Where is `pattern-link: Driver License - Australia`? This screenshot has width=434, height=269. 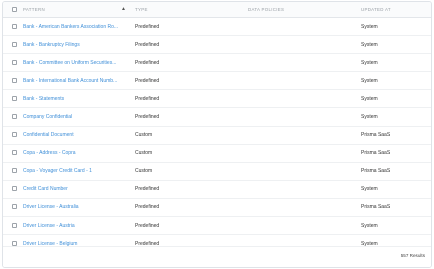 pattern-link: Driver License - Australia is located at coordinates (77, 207).